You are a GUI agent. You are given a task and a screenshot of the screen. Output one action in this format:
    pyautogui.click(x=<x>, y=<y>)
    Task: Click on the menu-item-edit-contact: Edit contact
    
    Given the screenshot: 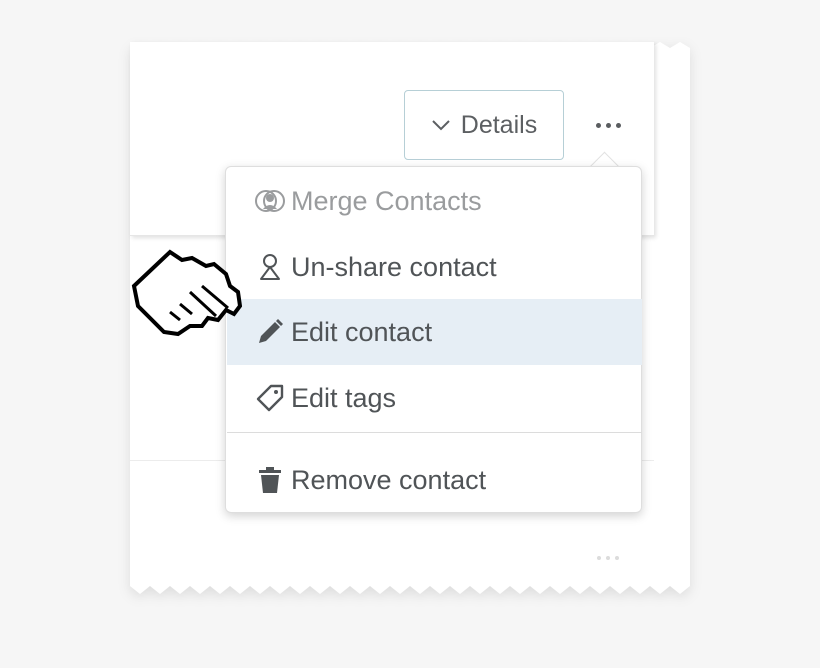 What is the action you would take?
    pyautogui.click(x=434, y=332)
    